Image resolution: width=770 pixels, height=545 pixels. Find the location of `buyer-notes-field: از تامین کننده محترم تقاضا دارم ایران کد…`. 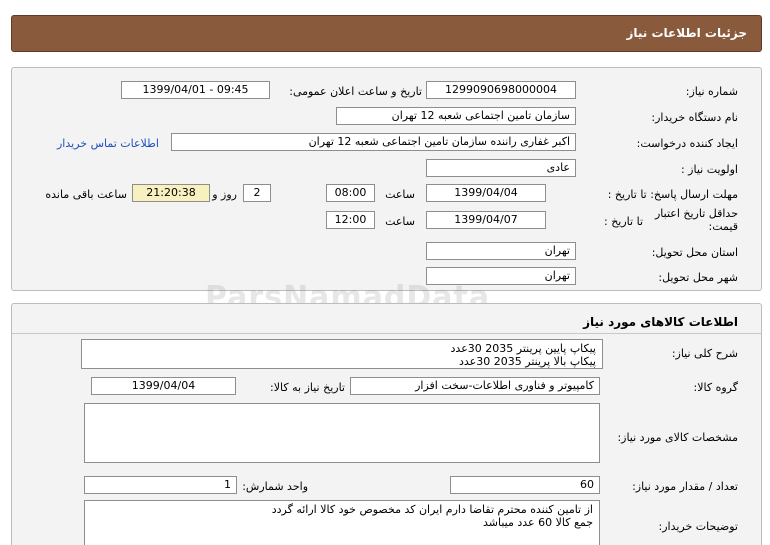

buyer-notes-field: از تامین کننده محترم تقاضا دارم ایران کد… is located at coordinates (342, 522).